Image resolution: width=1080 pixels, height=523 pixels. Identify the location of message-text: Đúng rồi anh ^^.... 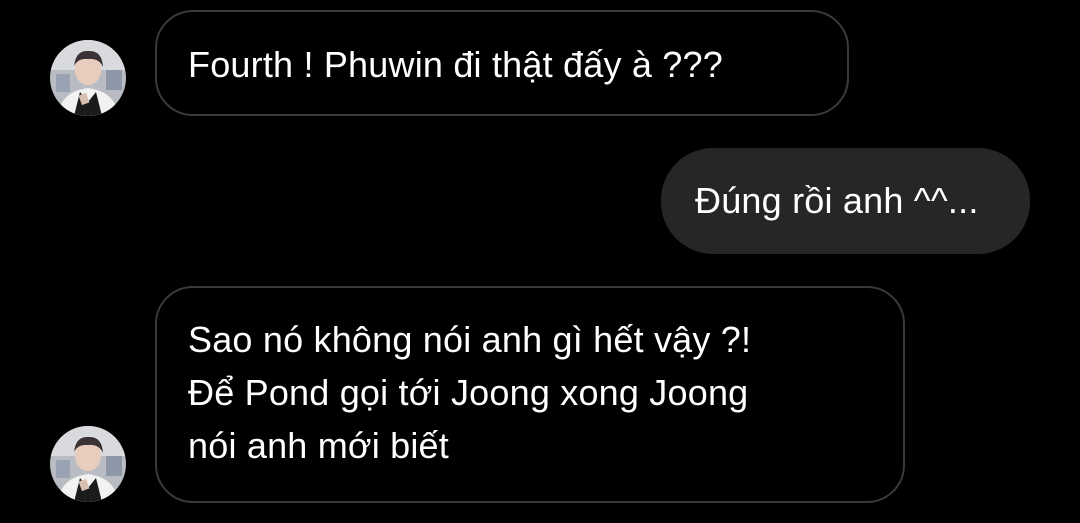
(837, 200).